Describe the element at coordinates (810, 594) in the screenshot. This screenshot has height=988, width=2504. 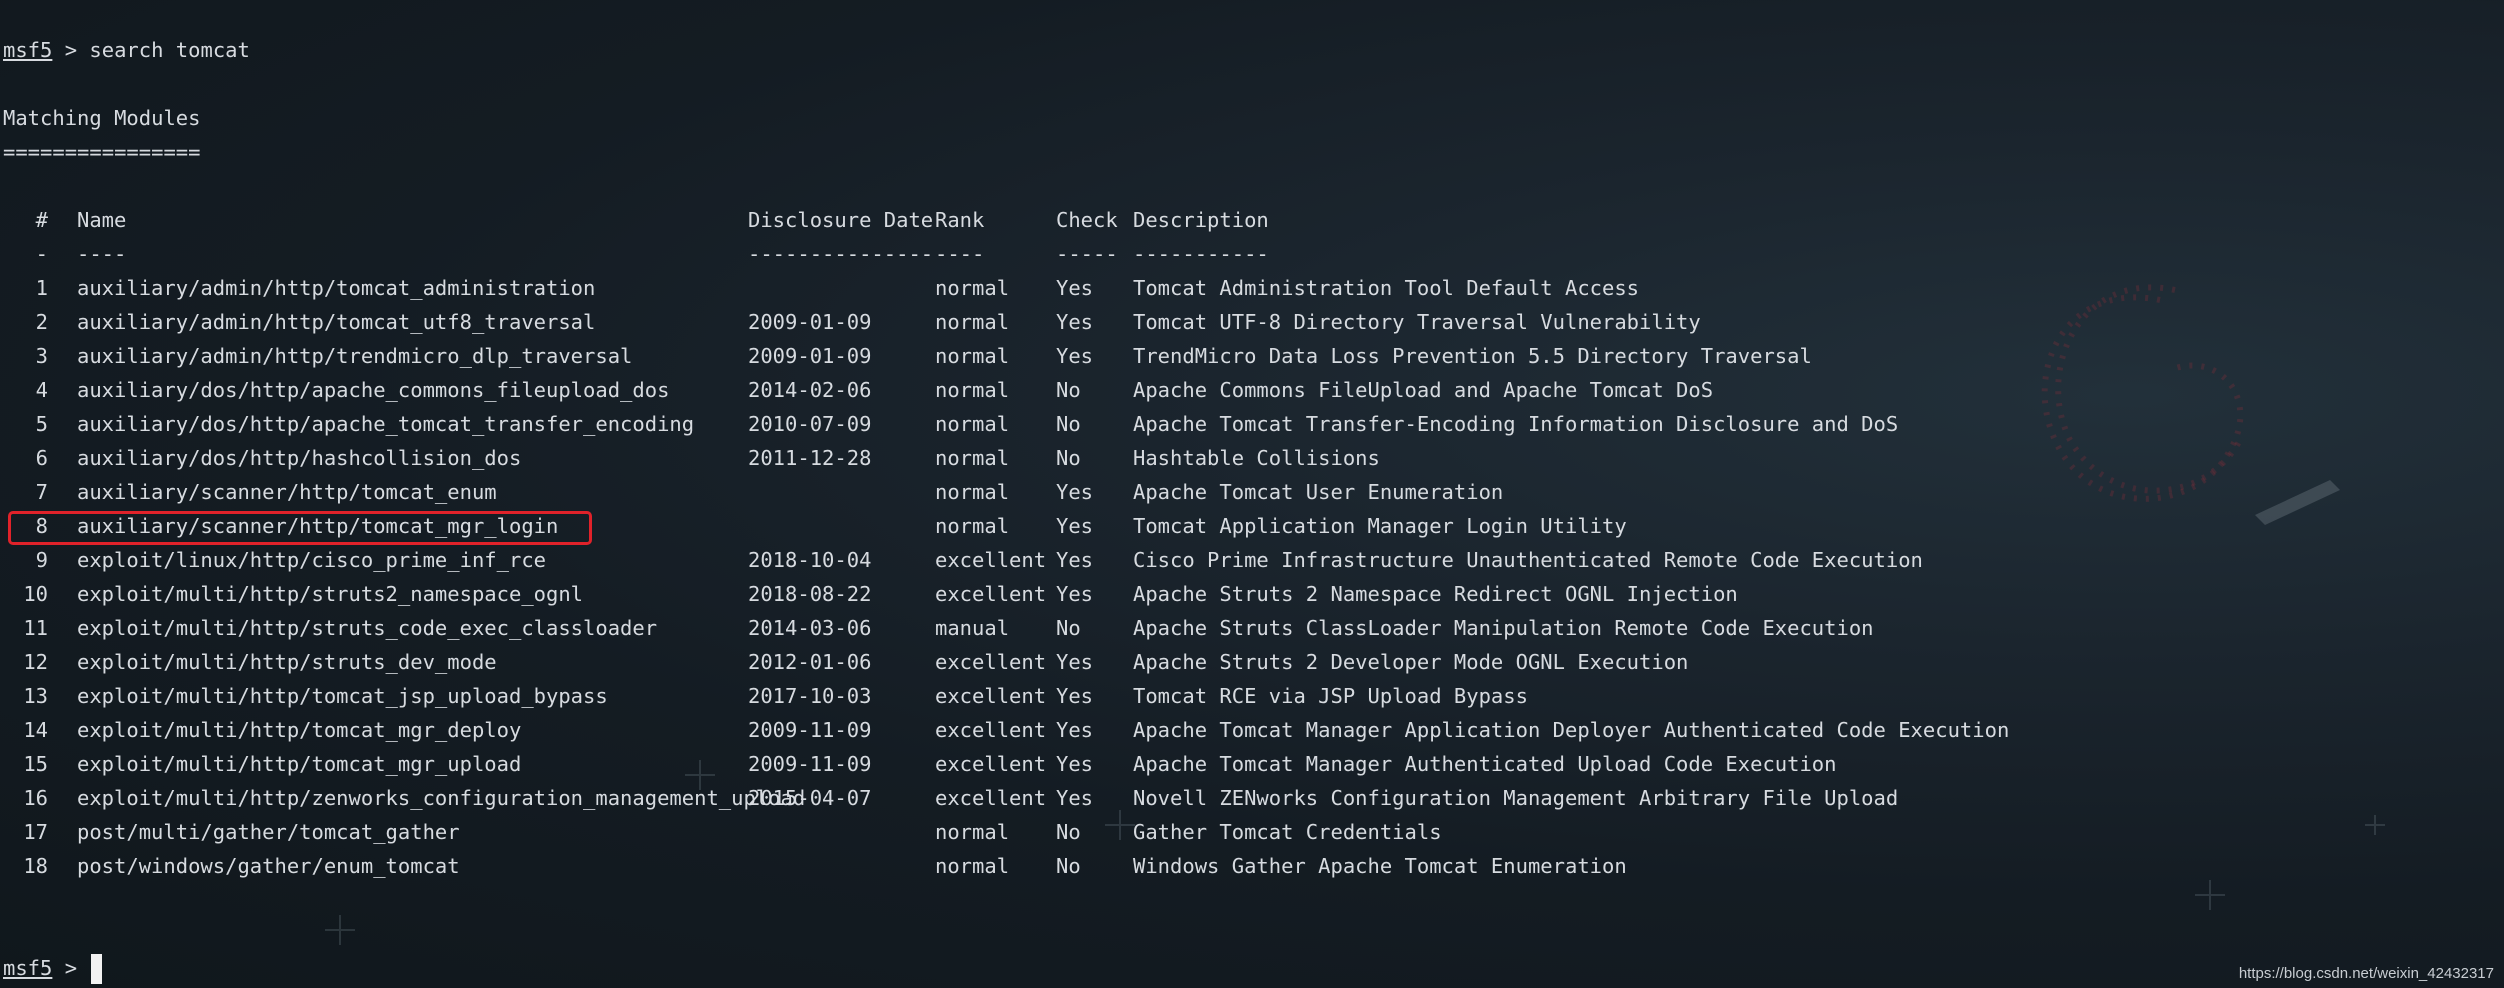
I see `module-disclosure-date: 2018-08-22` at that location.